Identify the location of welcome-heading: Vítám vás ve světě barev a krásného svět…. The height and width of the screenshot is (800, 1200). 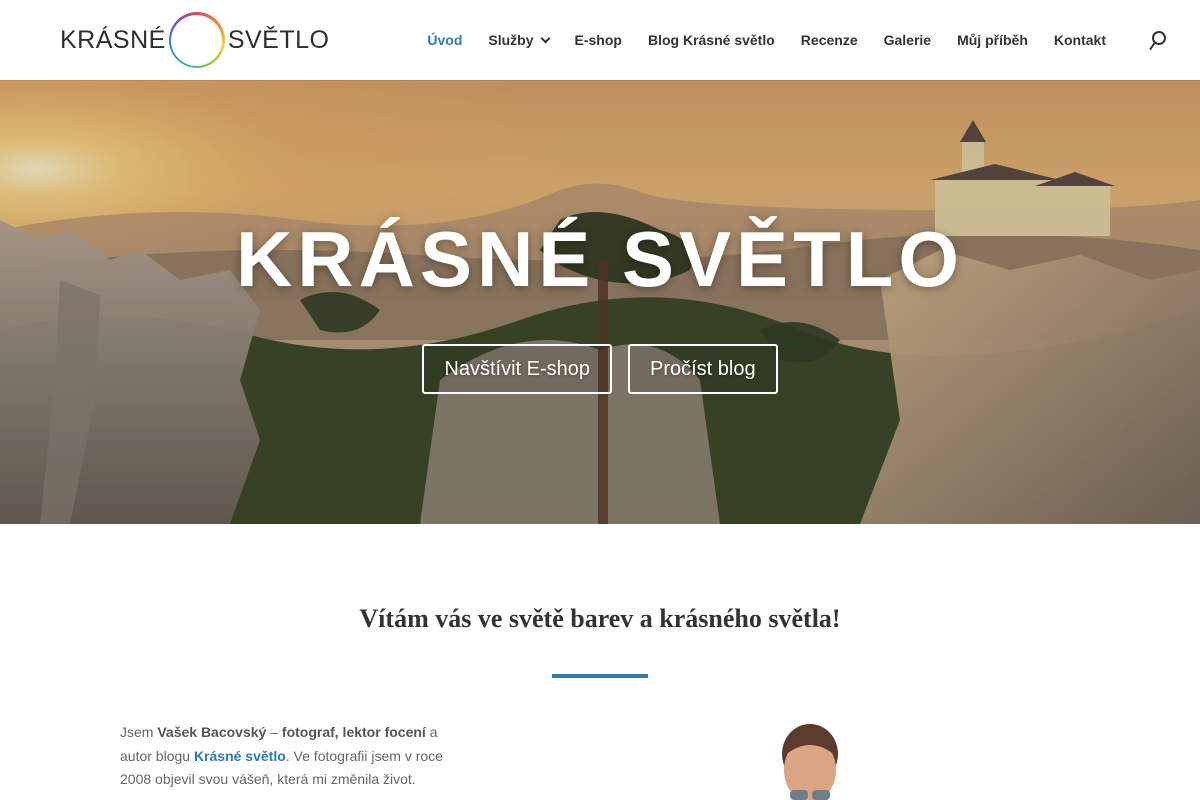
(600, 618).